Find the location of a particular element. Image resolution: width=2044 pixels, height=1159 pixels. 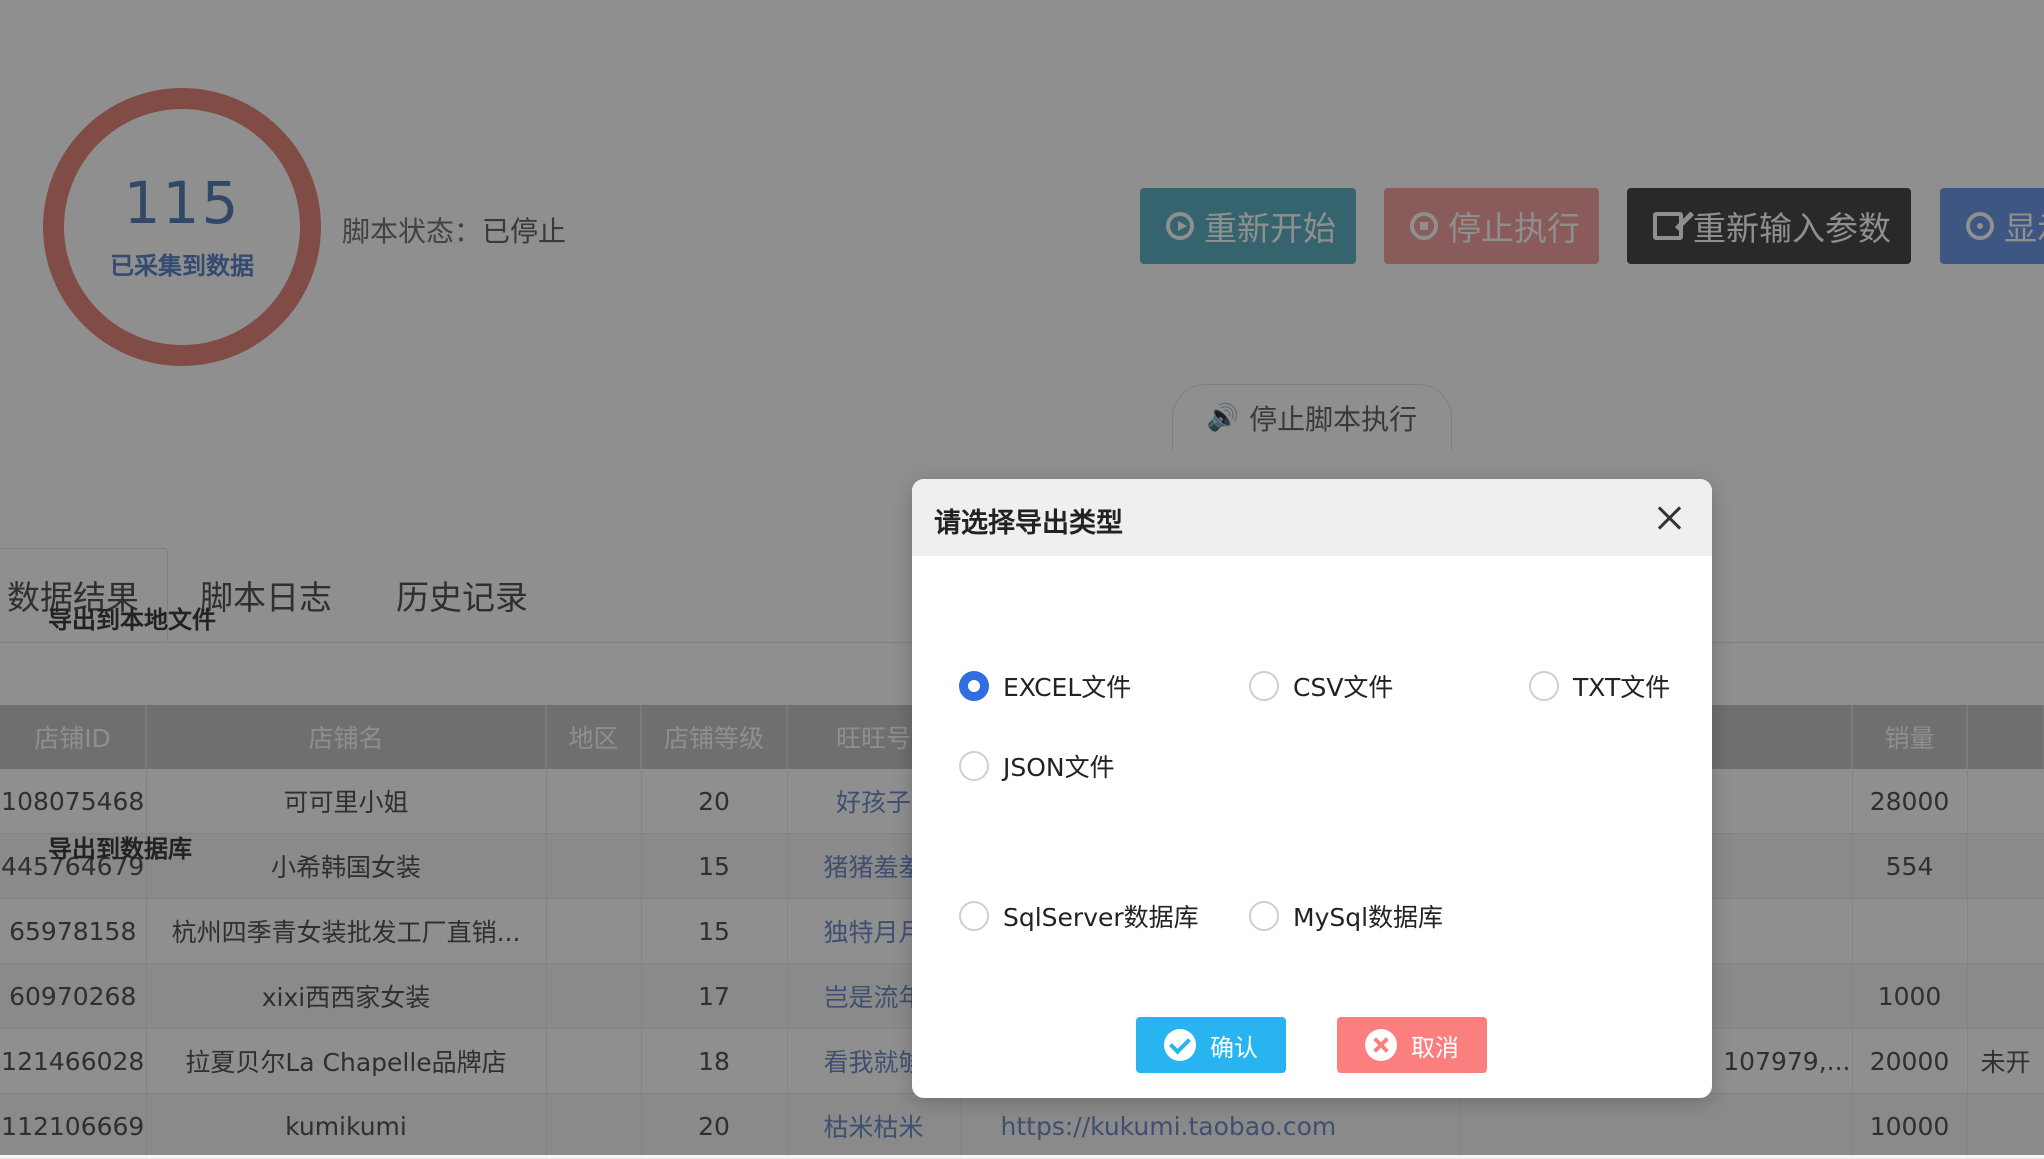

dialog-header: 请选择导出类型 is located at coordinates (1312, 517).